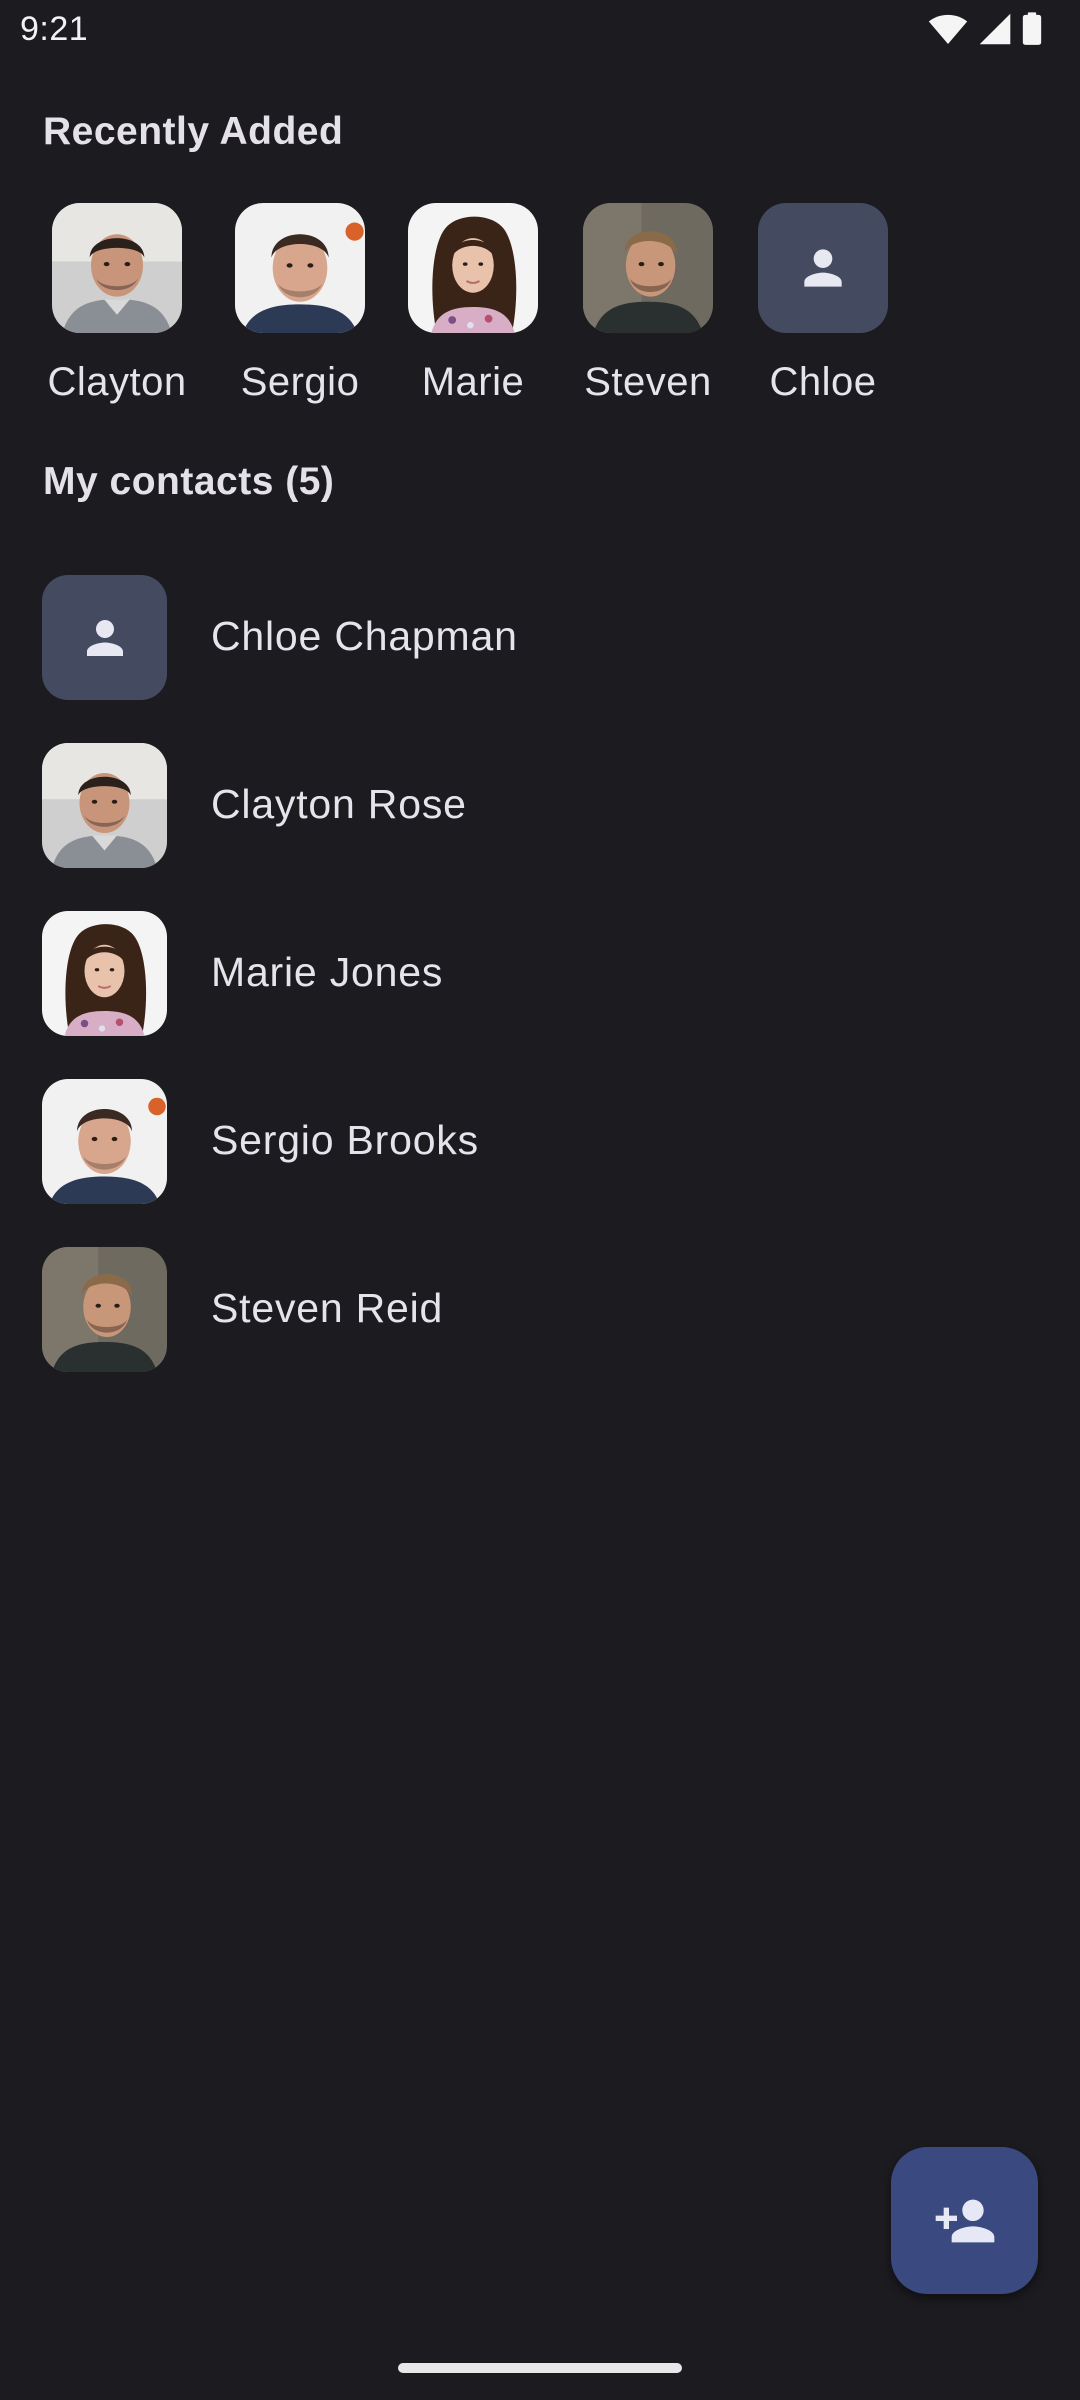 This screenshot has width=1080, height=2400. I want to click on contact-row-marie-jones: Marie Jones, so click(540, 995).